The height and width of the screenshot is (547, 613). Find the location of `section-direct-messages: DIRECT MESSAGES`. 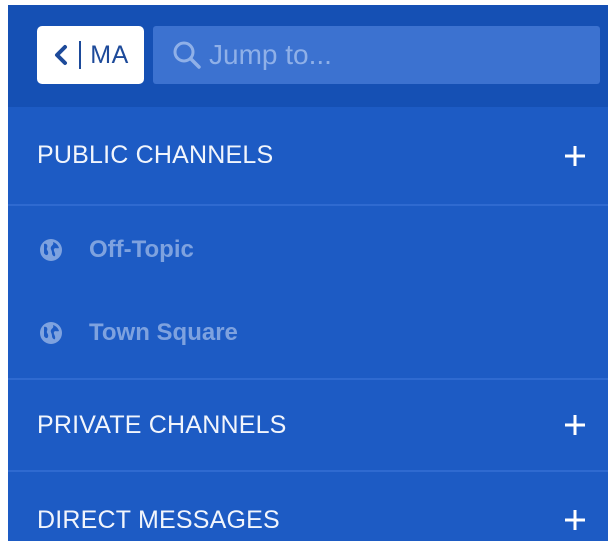

section-direct-messages: DIRECT MESSAGES is located at coordinates (308, 506).